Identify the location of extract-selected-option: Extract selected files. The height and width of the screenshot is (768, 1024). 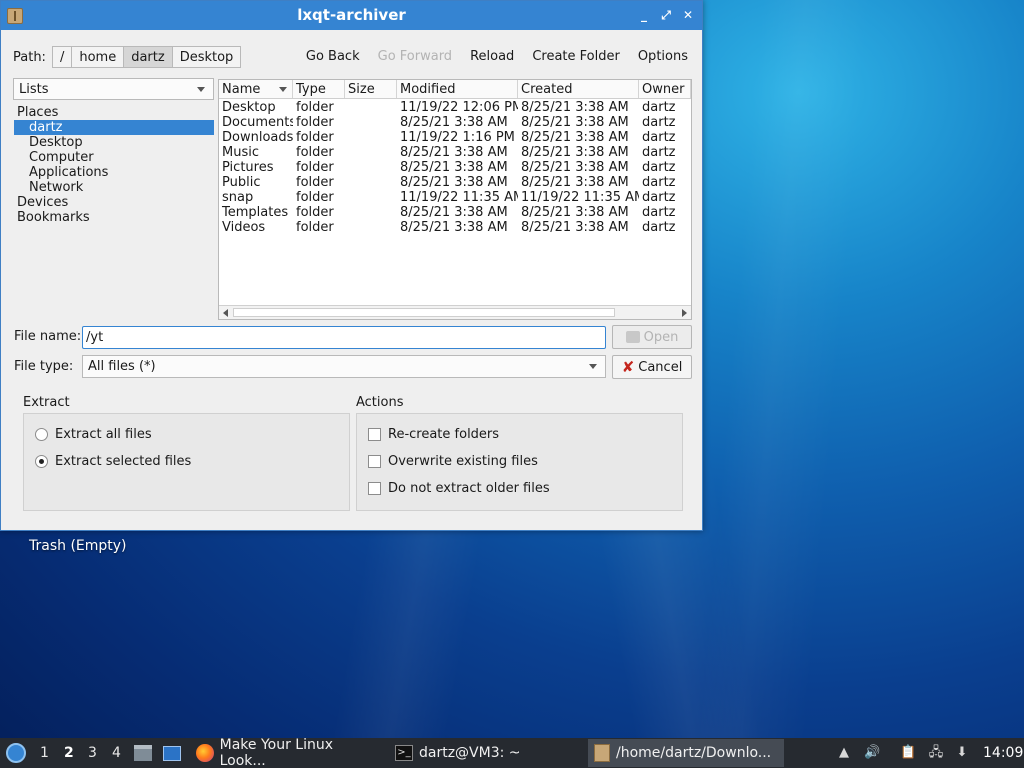
(113, 461).